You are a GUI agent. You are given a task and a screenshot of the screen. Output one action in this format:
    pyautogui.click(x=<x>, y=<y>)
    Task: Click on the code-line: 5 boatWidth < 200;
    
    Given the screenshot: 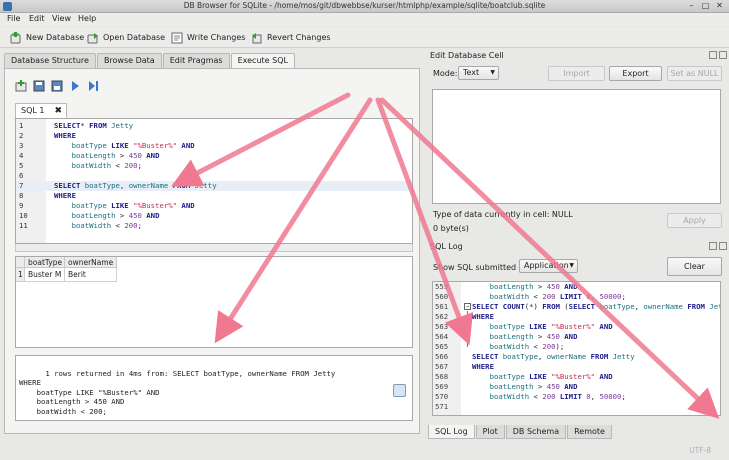 What is the action you would take?
    pyautogui.click(x=214, y=166)
    